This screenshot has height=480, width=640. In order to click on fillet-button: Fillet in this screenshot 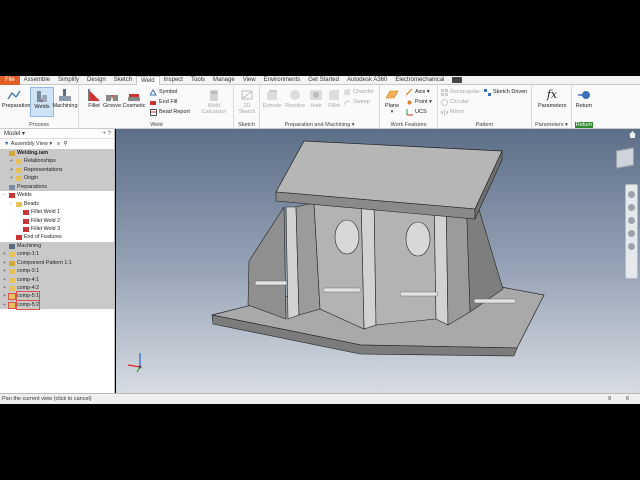, I will do `click(334, 102)`.